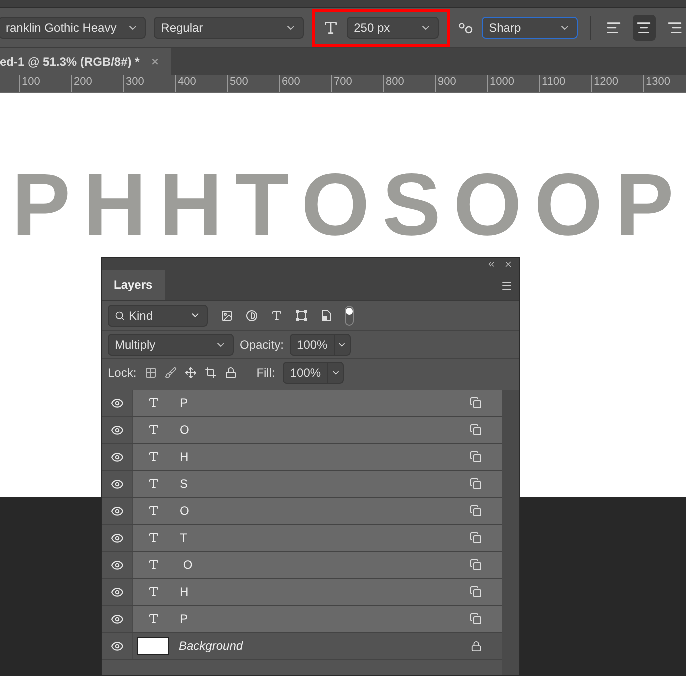  Describe the element at coordinates (605, 82) in the screenshot. I see `ruler-label: 1200` at that location.